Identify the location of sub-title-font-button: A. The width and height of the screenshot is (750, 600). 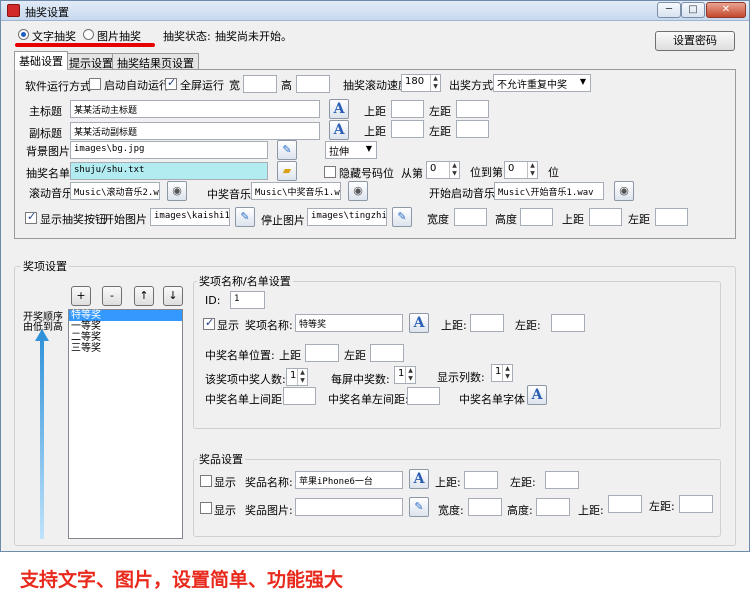
(339, 130).